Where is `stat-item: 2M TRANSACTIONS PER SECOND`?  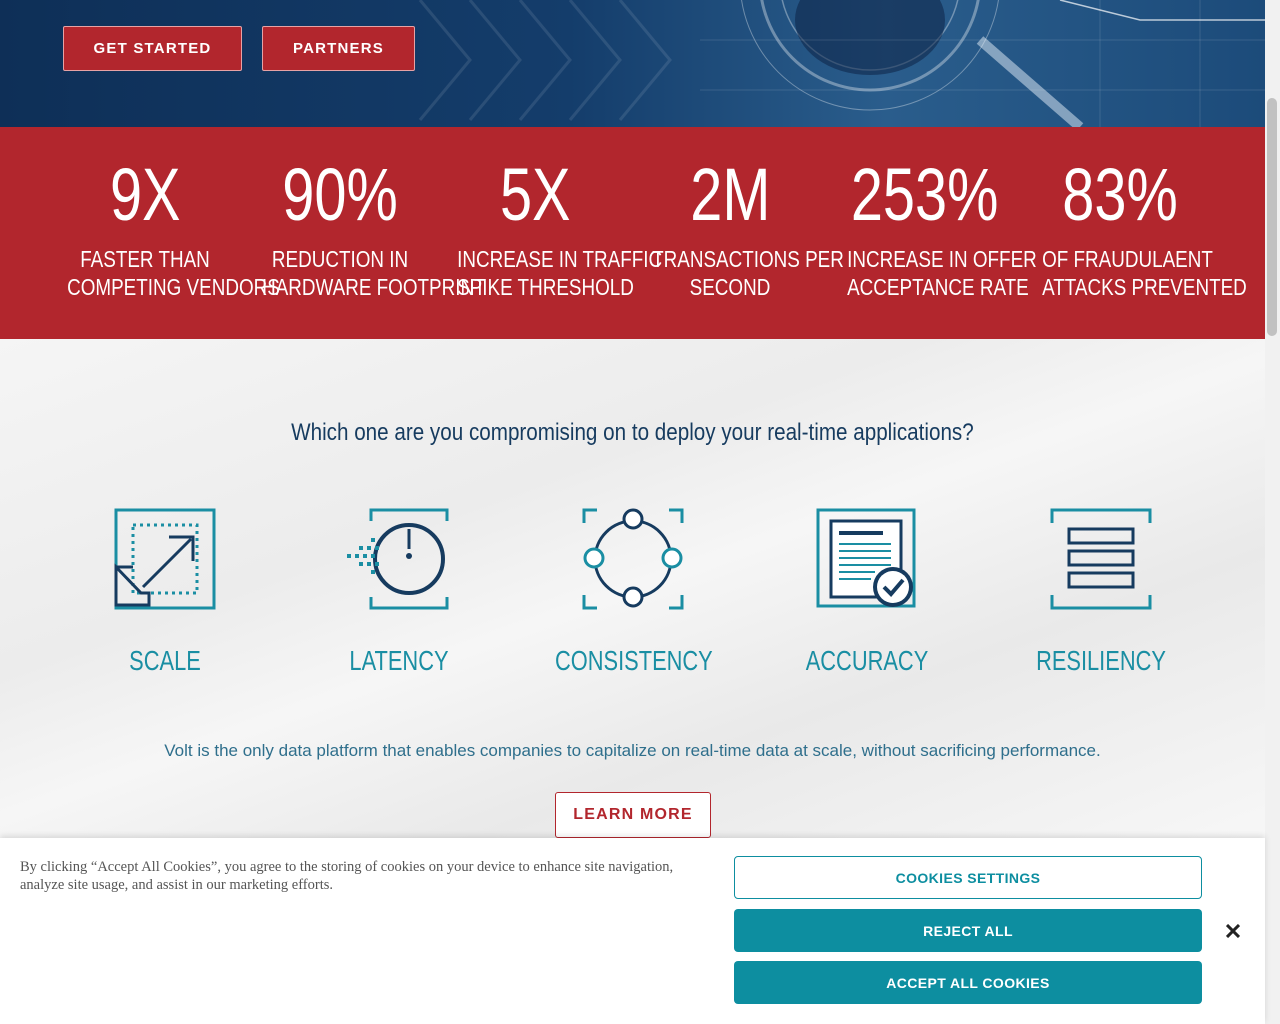 stat-item: 2M TRANSACTIONS PER SECOND is located at coordinates (739, 225).